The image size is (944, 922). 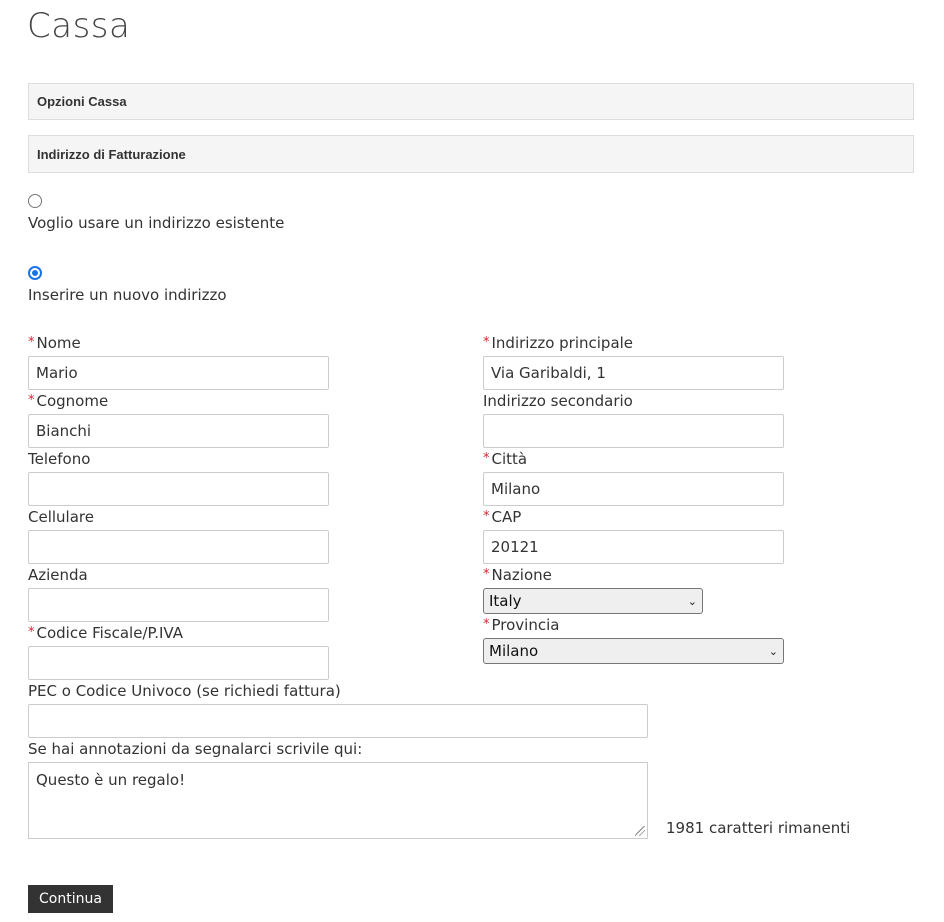 I want to click on country-label: * Nazione, so click(x=517, y=575).